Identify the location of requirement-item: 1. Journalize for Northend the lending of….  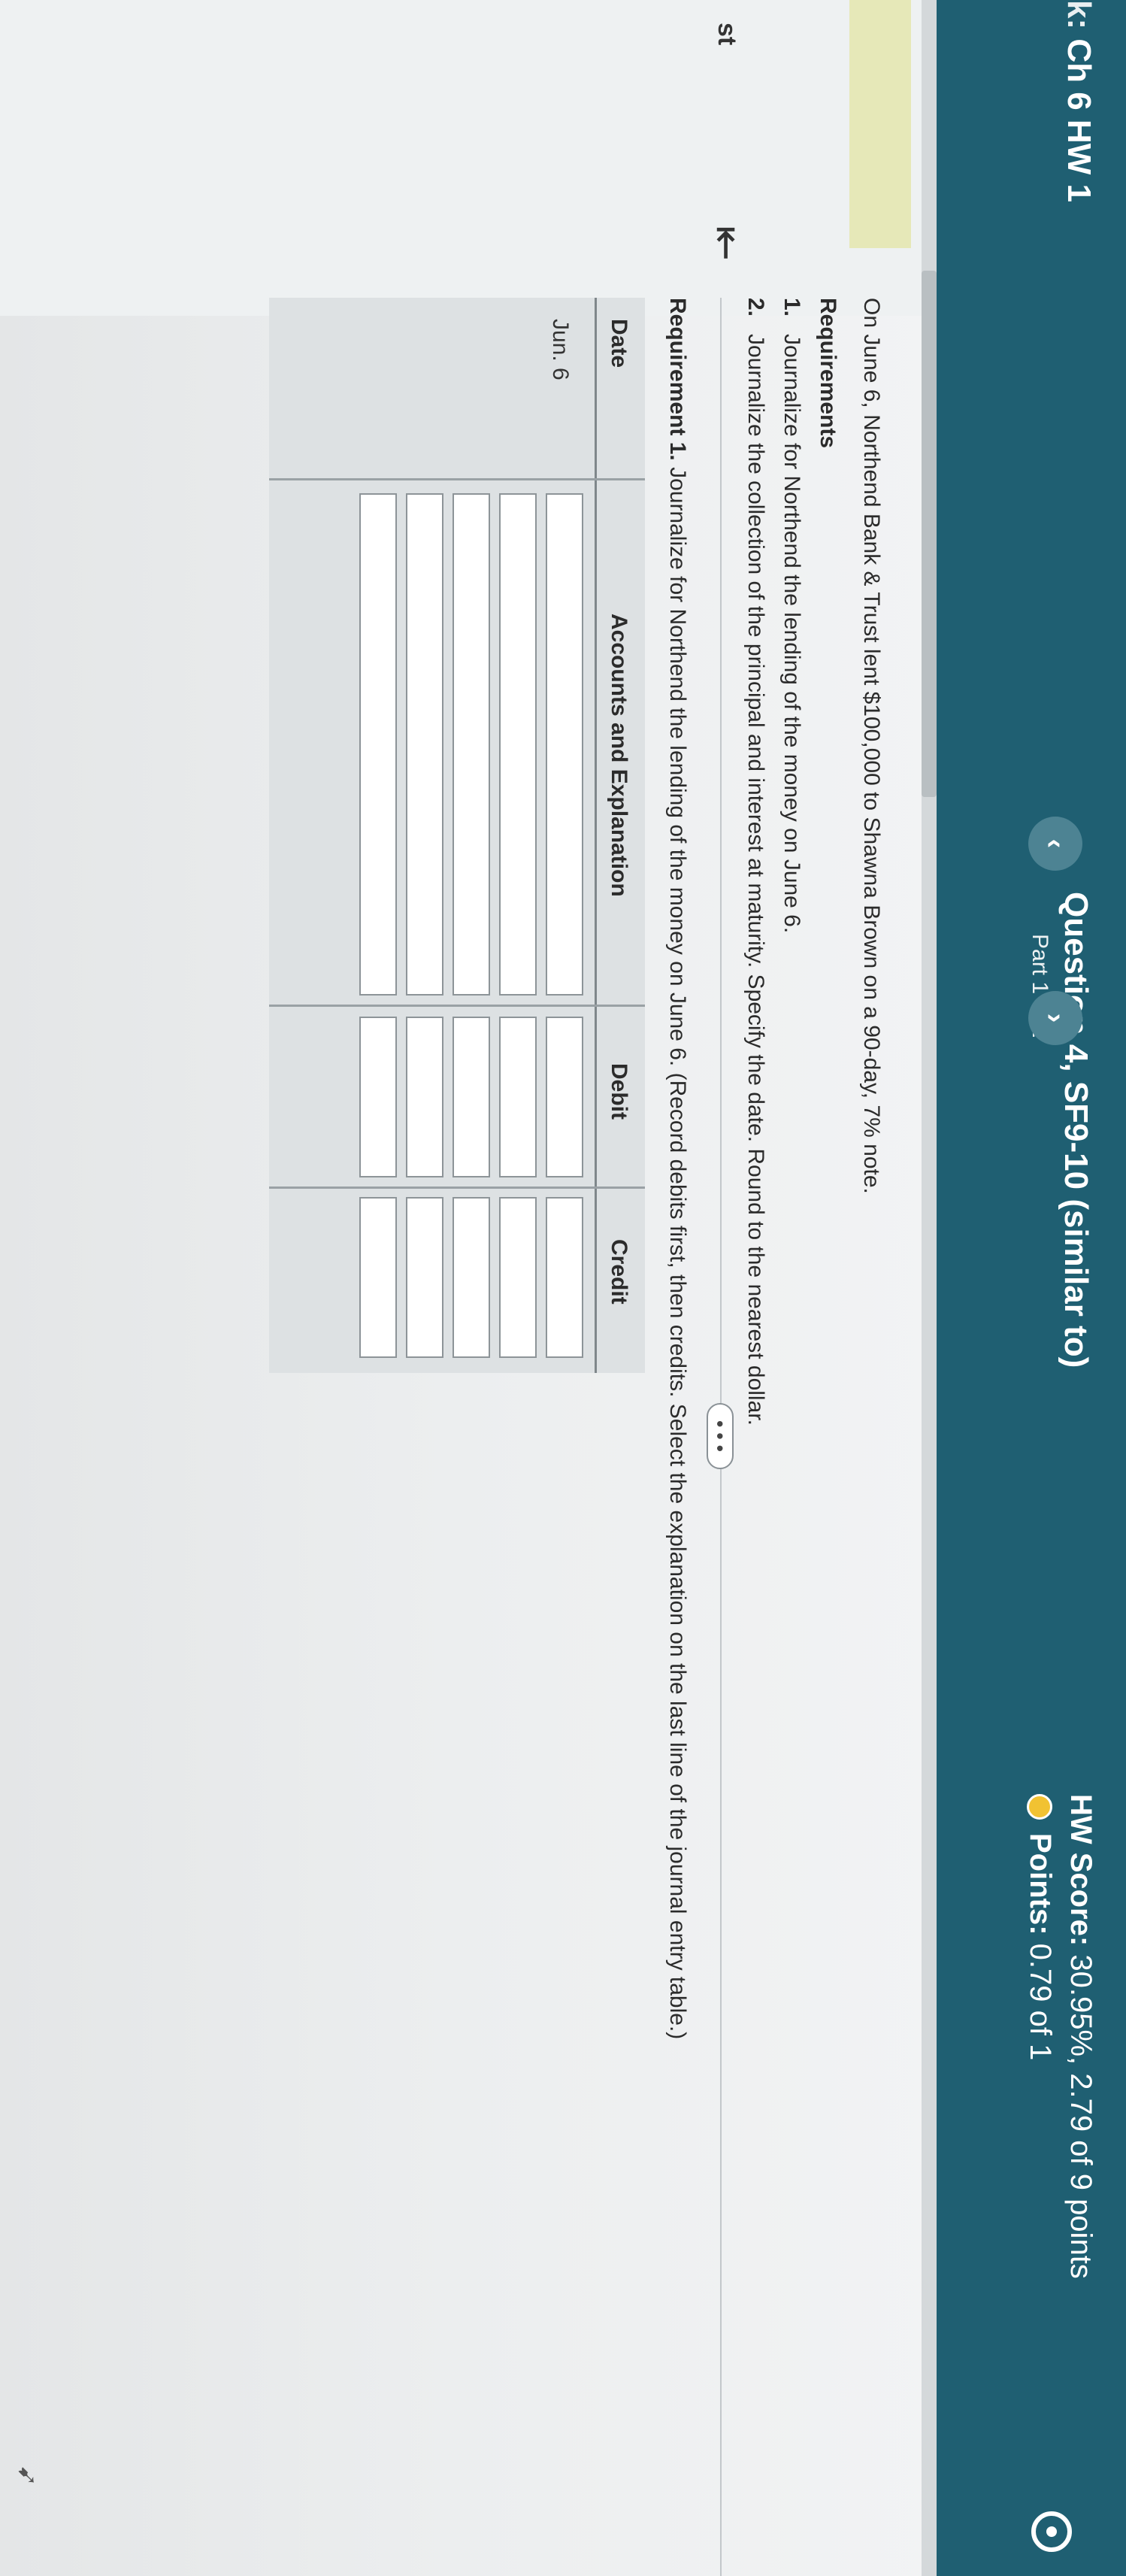
(792, 615).